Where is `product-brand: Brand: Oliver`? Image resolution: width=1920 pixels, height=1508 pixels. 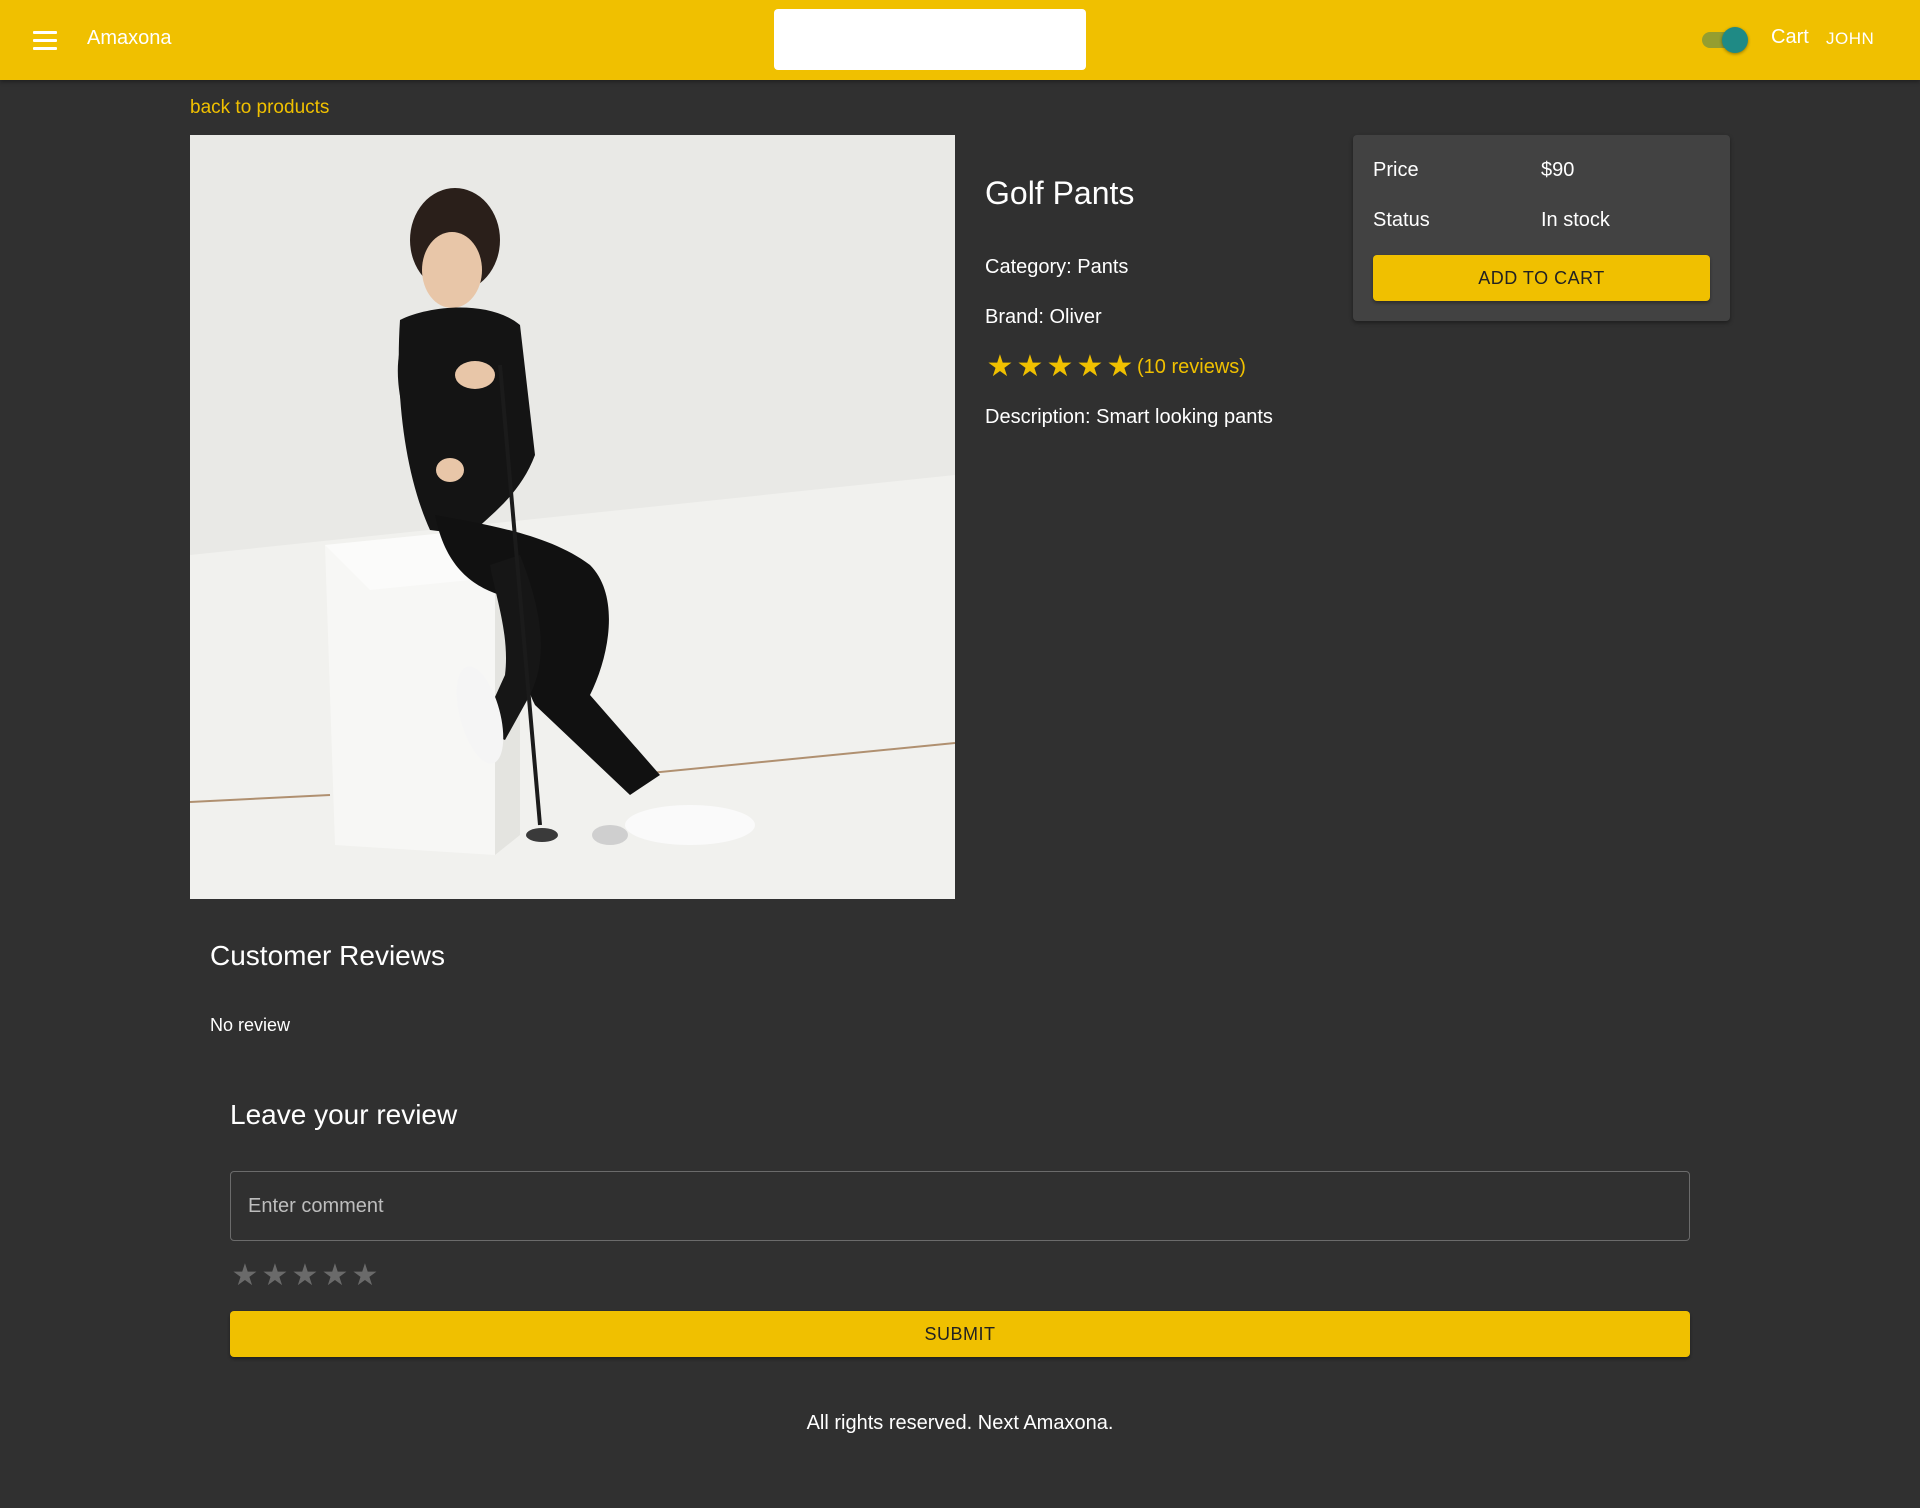
product-brand: Brand: Oliver is located at coordinates (1043, 317).